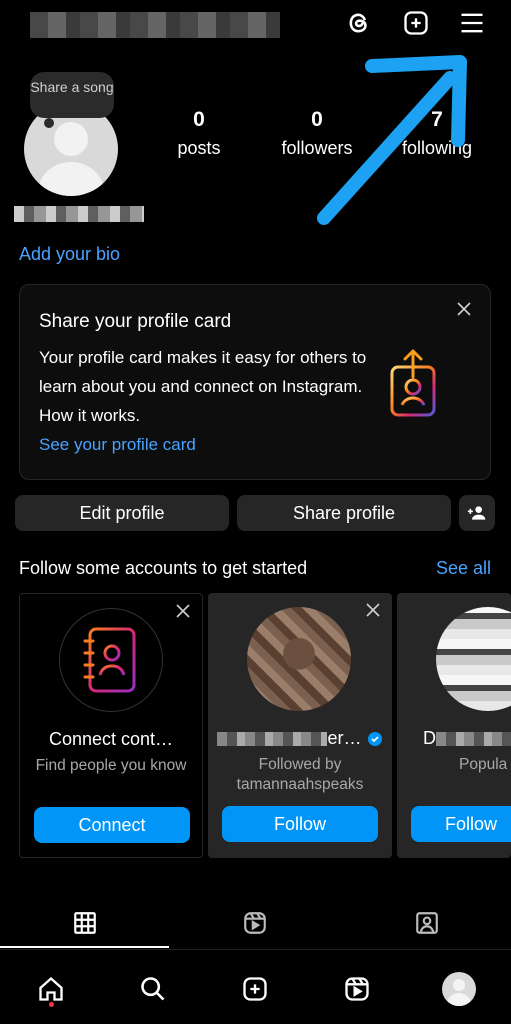 The width and height of the screenshot is (511, 1024). What do you see at coordinates (71, 139) in the screenshot?
I see `avatar-placeholder-head` at bounding box center [71, 139].